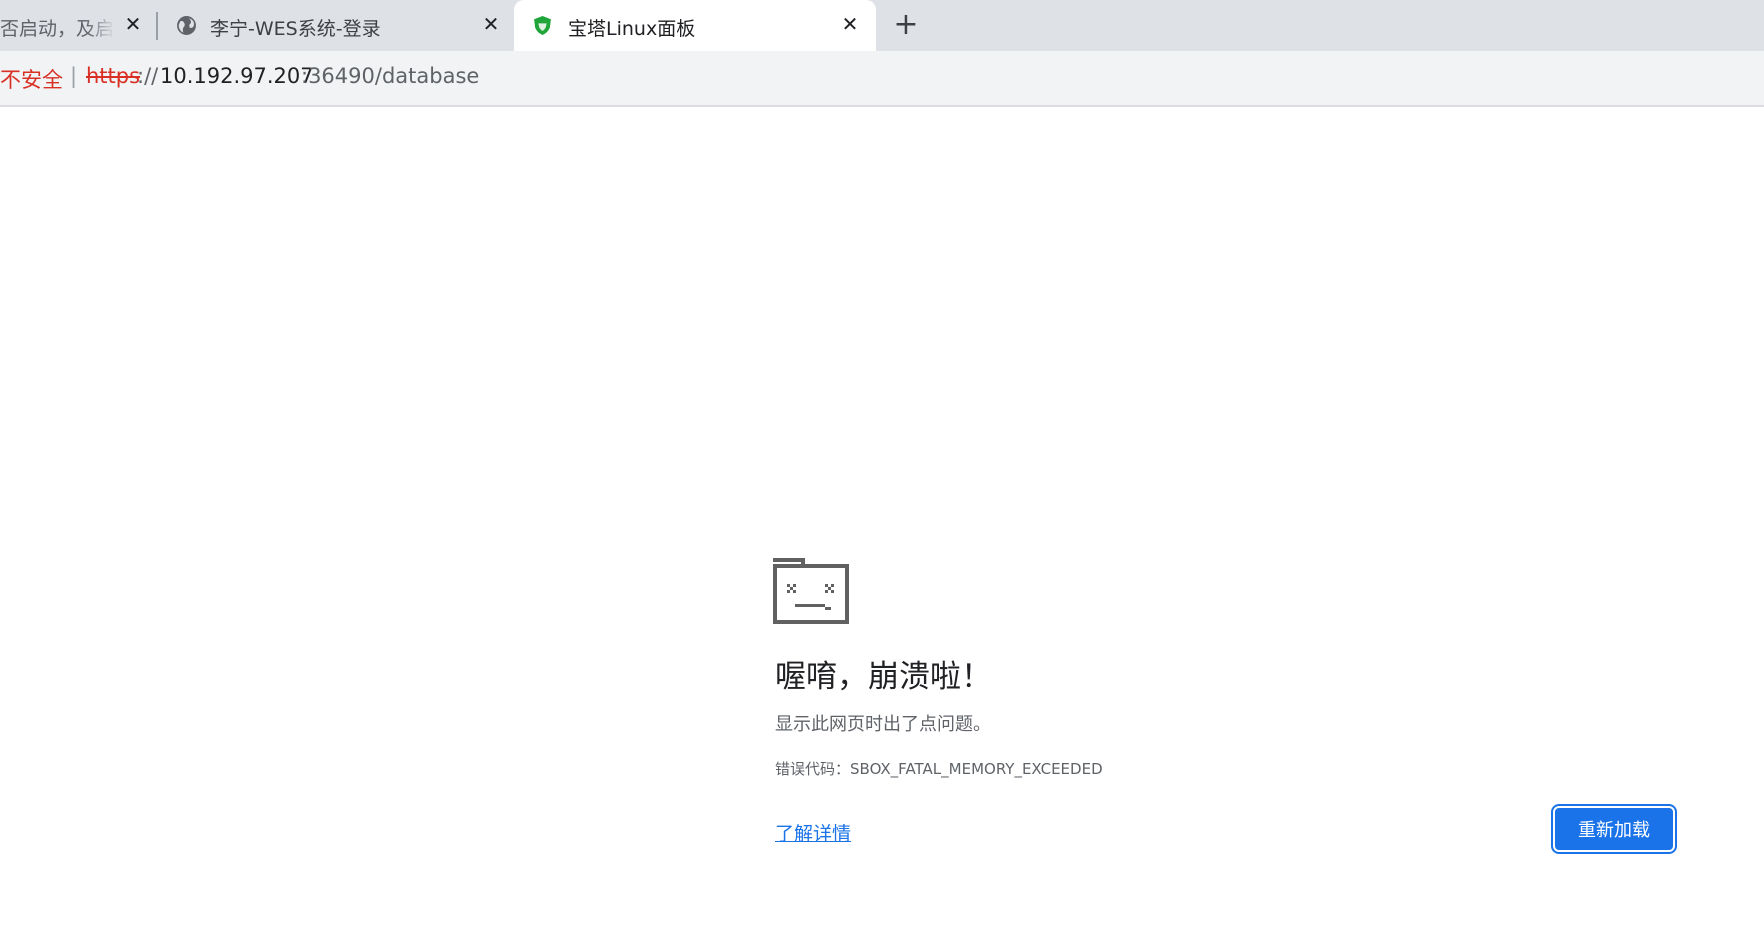 The height and width of the screenshot is (941, 1764). What do you see at coordinates (882, 25) in the screenshot?
I see `tab-strip: 否启动，及启动 ✕ 李宁-WES系统-登录 ✕ 宝塔Linux面板 ✕ +` at bounding box center [882, 25].